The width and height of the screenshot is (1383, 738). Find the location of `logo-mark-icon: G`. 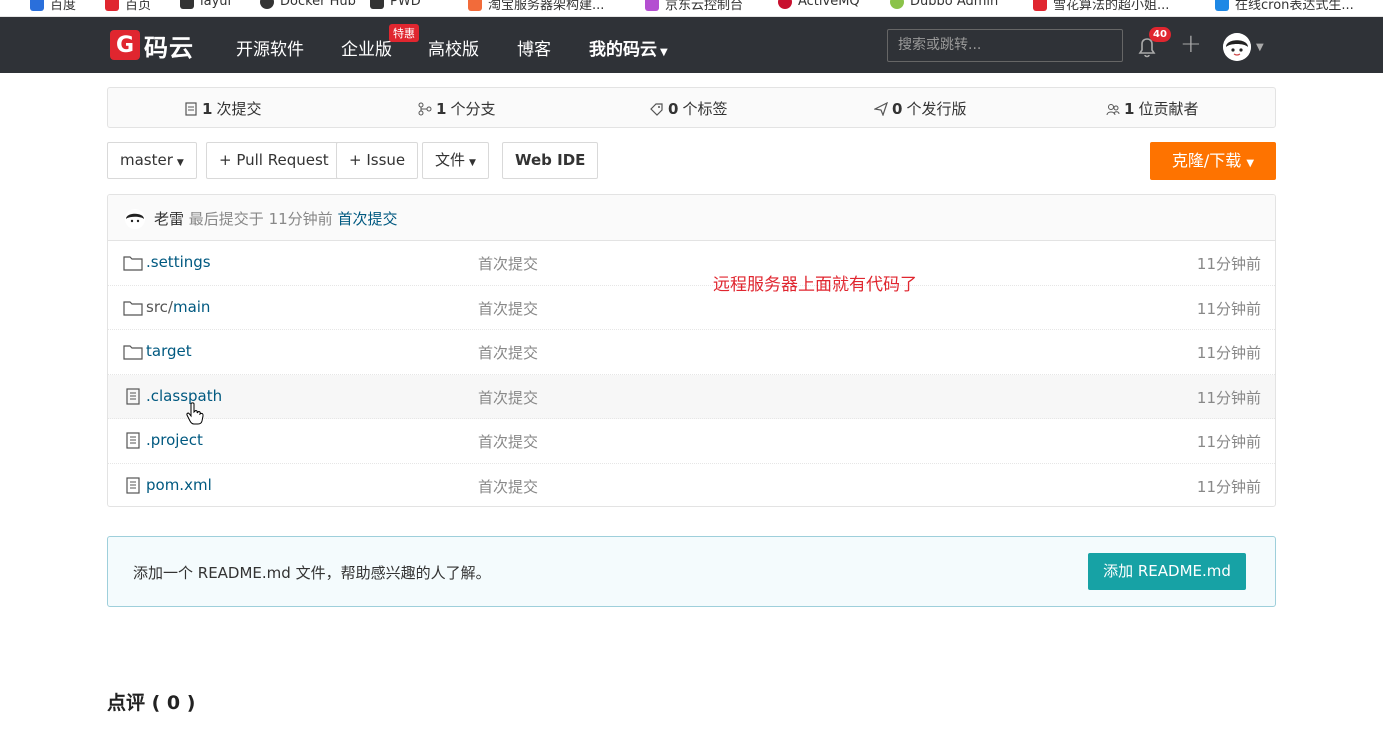

logo-mark-icon: G is located at coordinates (125, 45).